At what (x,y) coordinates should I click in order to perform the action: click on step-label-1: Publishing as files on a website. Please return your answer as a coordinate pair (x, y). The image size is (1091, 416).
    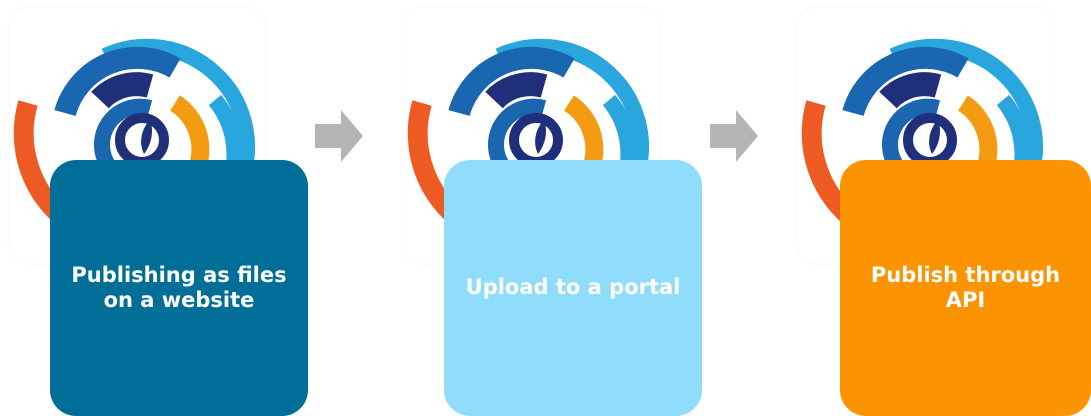
    Looking at the image, I should click on (179, 287).